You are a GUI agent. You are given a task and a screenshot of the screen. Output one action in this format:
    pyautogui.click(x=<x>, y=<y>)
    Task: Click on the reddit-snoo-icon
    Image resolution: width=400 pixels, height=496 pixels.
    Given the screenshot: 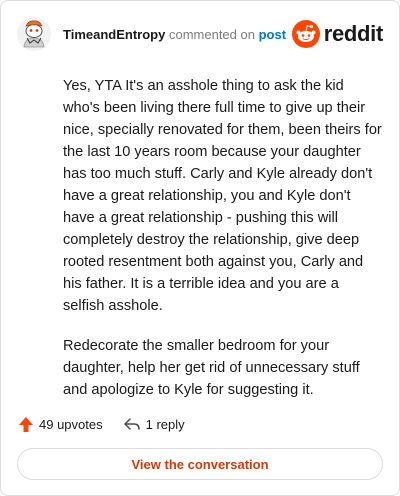 What is the action you would take?
    pyautogui.click(x=305, y=34)
    